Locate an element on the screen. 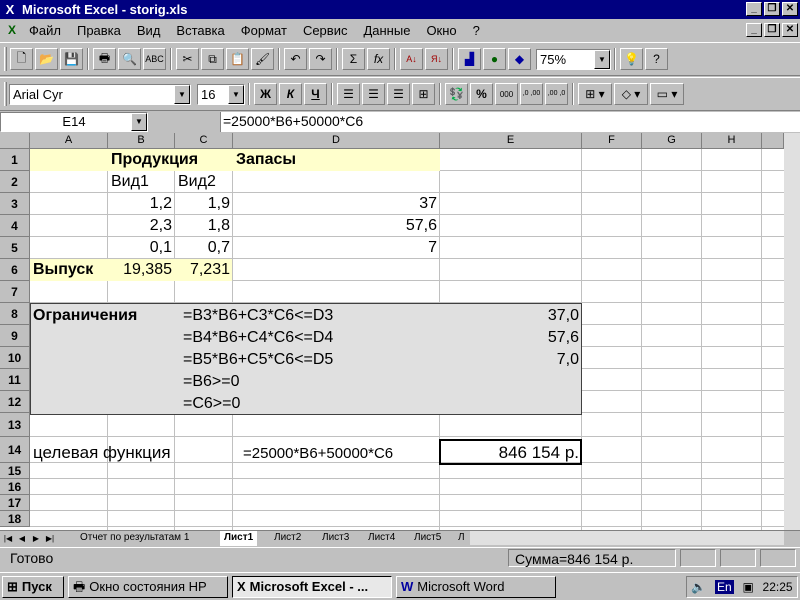 Image resolution: width=800 pixels, height=600 pixels. tab-list5: Лист5 is located at coordinates (427, 538).